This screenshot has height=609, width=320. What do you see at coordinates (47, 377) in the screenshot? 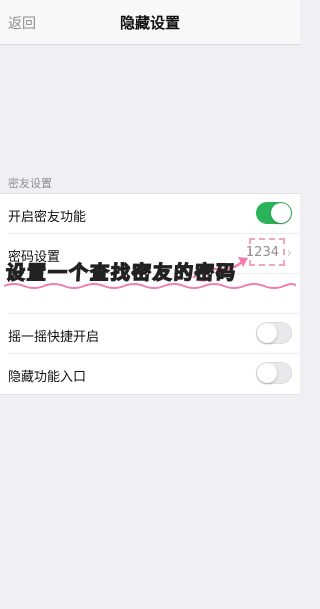
I see `row-label-hidden-entry: 隐藏功能入口` at bounding box center [47, 377].